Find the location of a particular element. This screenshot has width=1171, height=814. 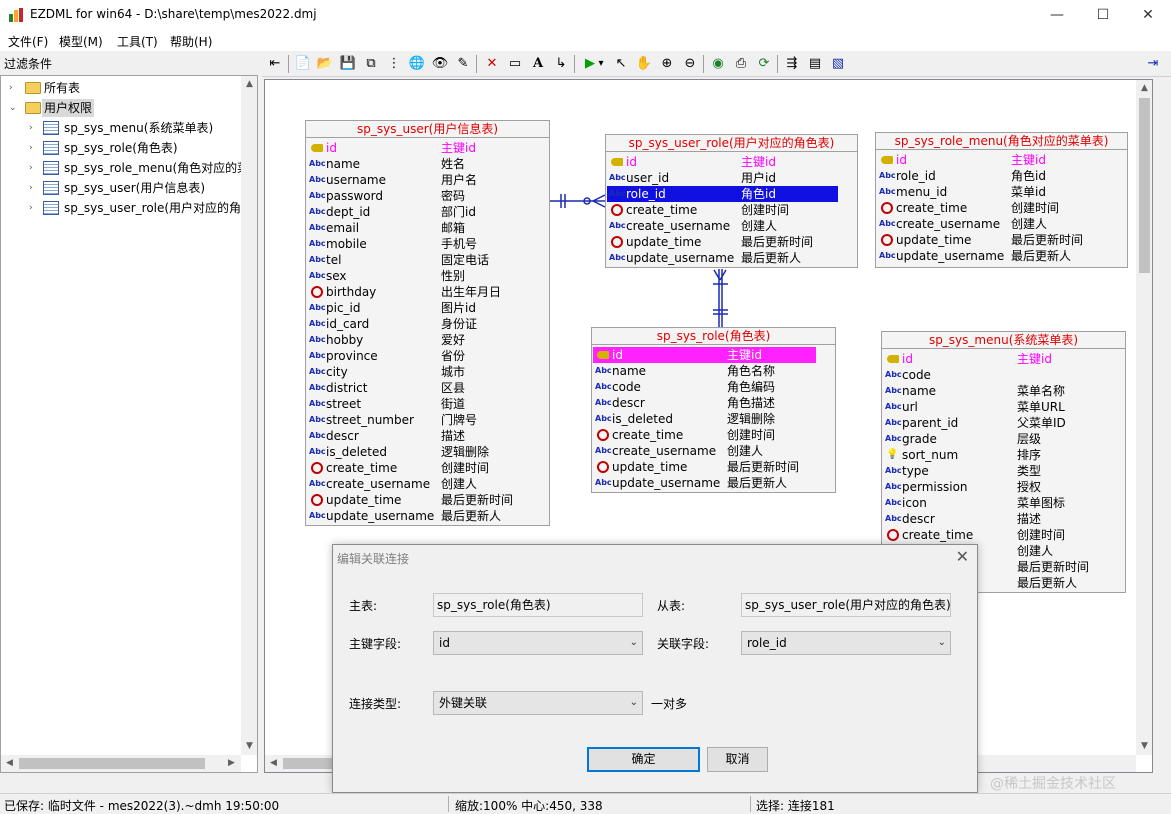

open-folder-icon: 📂 is located at coordinates (325, 64).